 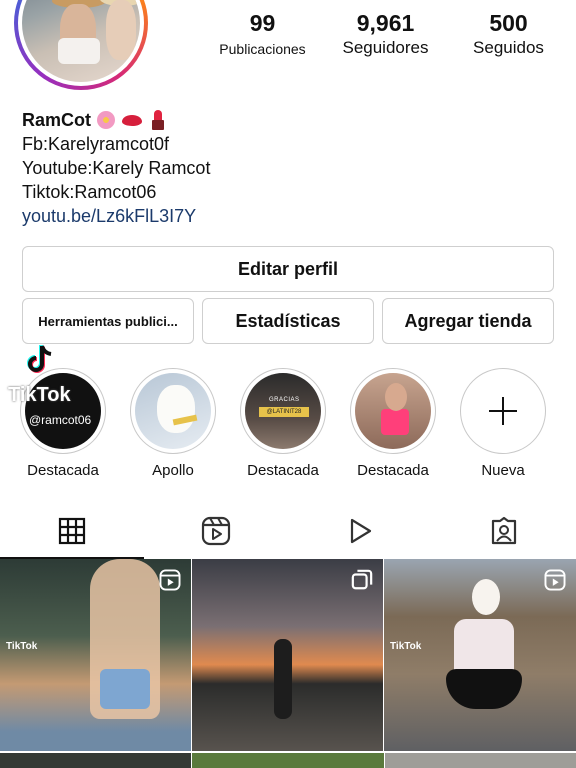 What do you see at coordinates (288, 321) in the screenshot?
I see `insights-button: Estadísticas` at bounding box center [288, 321].